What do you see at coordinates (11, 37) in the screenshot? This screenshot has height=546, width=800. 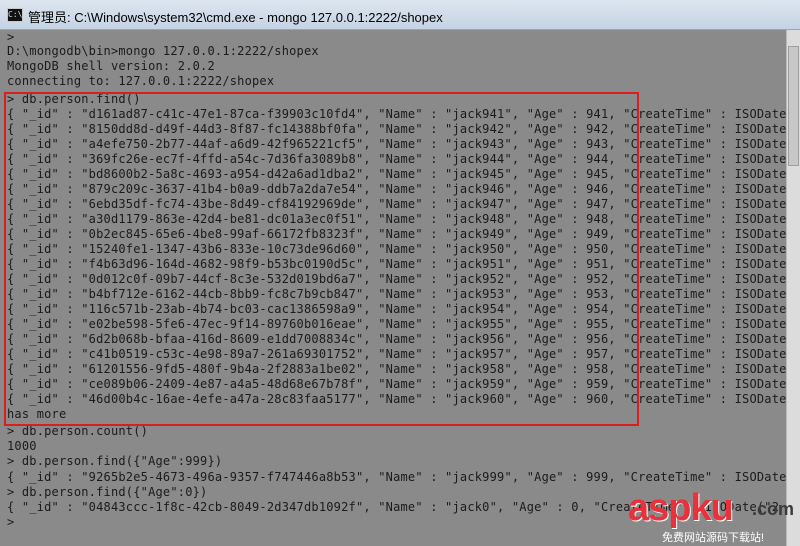 I see `console-line: >` at bounding box center [11, 37].